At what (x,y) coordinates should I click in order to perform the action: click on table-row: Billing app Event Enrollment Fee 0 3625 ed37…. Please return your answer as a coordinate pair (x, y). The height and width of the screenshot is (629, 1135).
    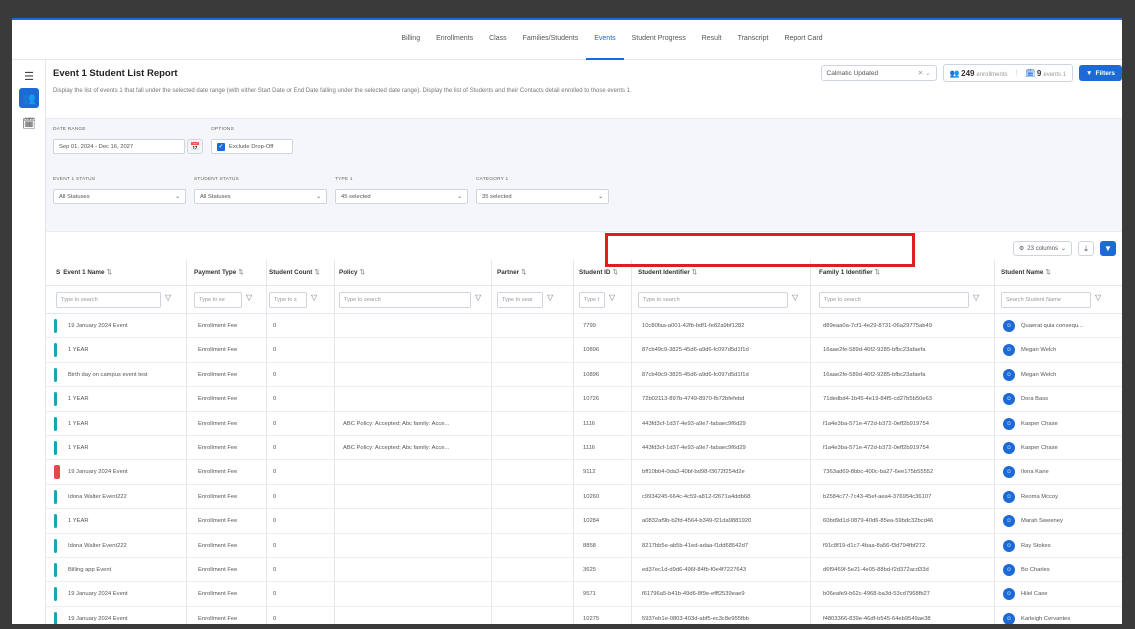
    Looking at the image, I should click on (584, 570).